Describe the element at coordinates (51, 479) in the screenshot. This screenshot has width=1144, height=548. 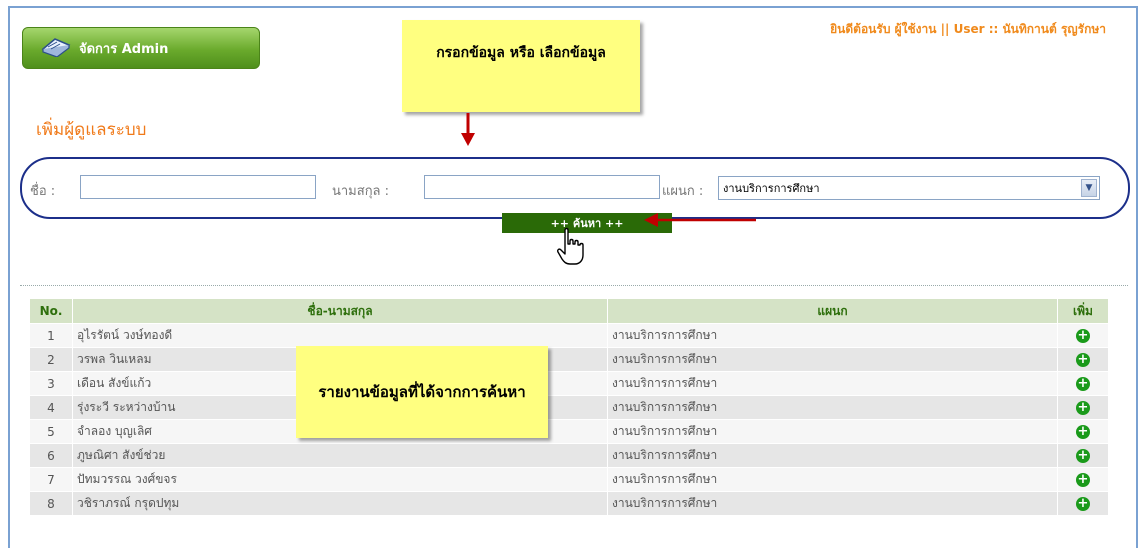
I see `row-number: 7` at that location.